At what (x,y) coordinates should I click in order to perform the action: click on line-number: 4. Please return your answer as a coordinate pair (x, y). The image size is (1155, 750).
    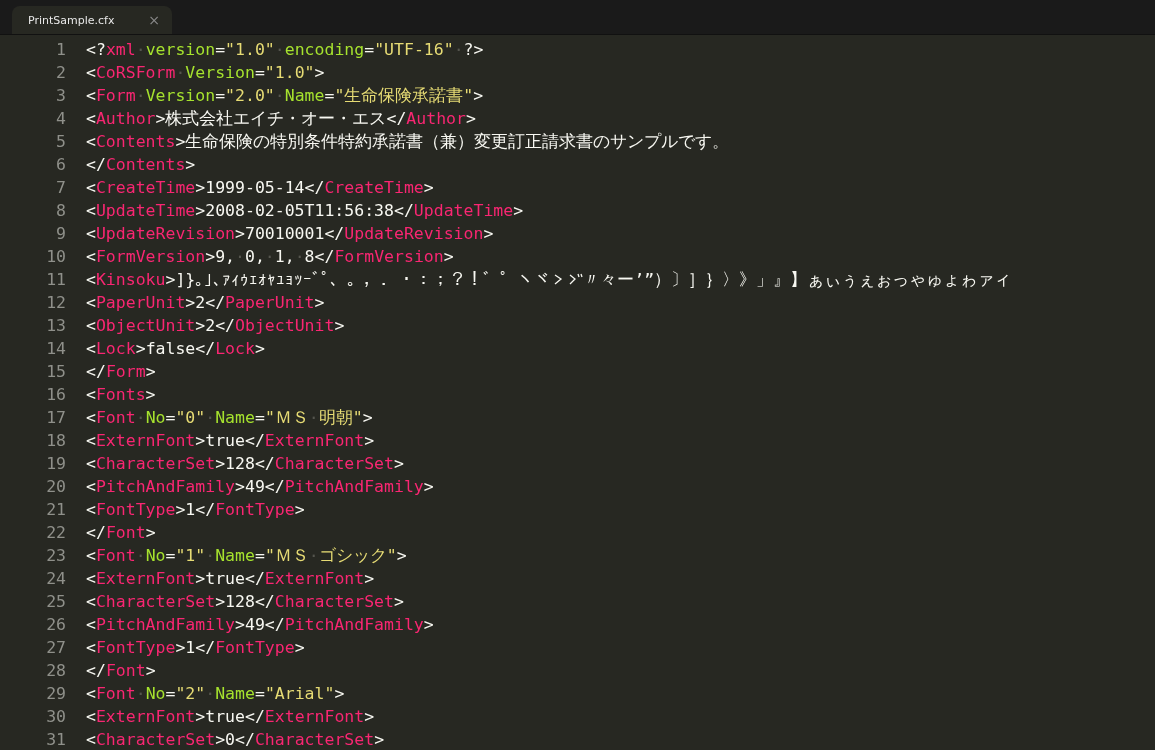
    Looking at the image, I should click on (61, 119).